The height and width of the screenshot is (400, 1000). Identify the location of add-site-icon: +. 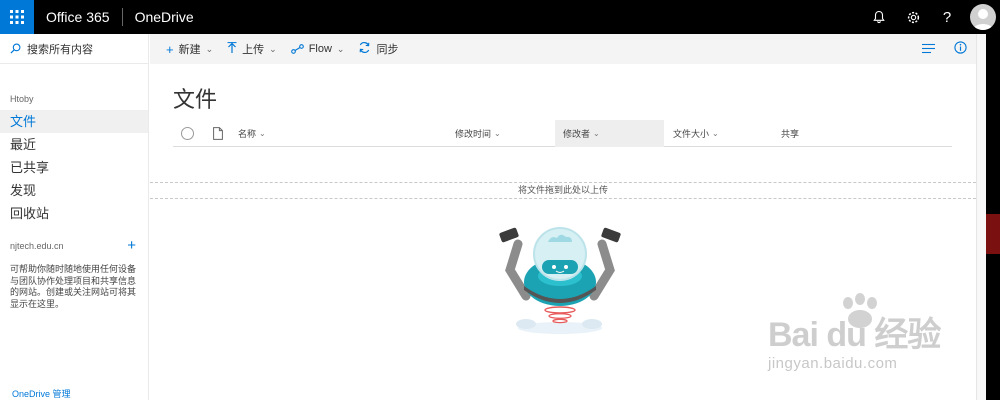
(131, 245).